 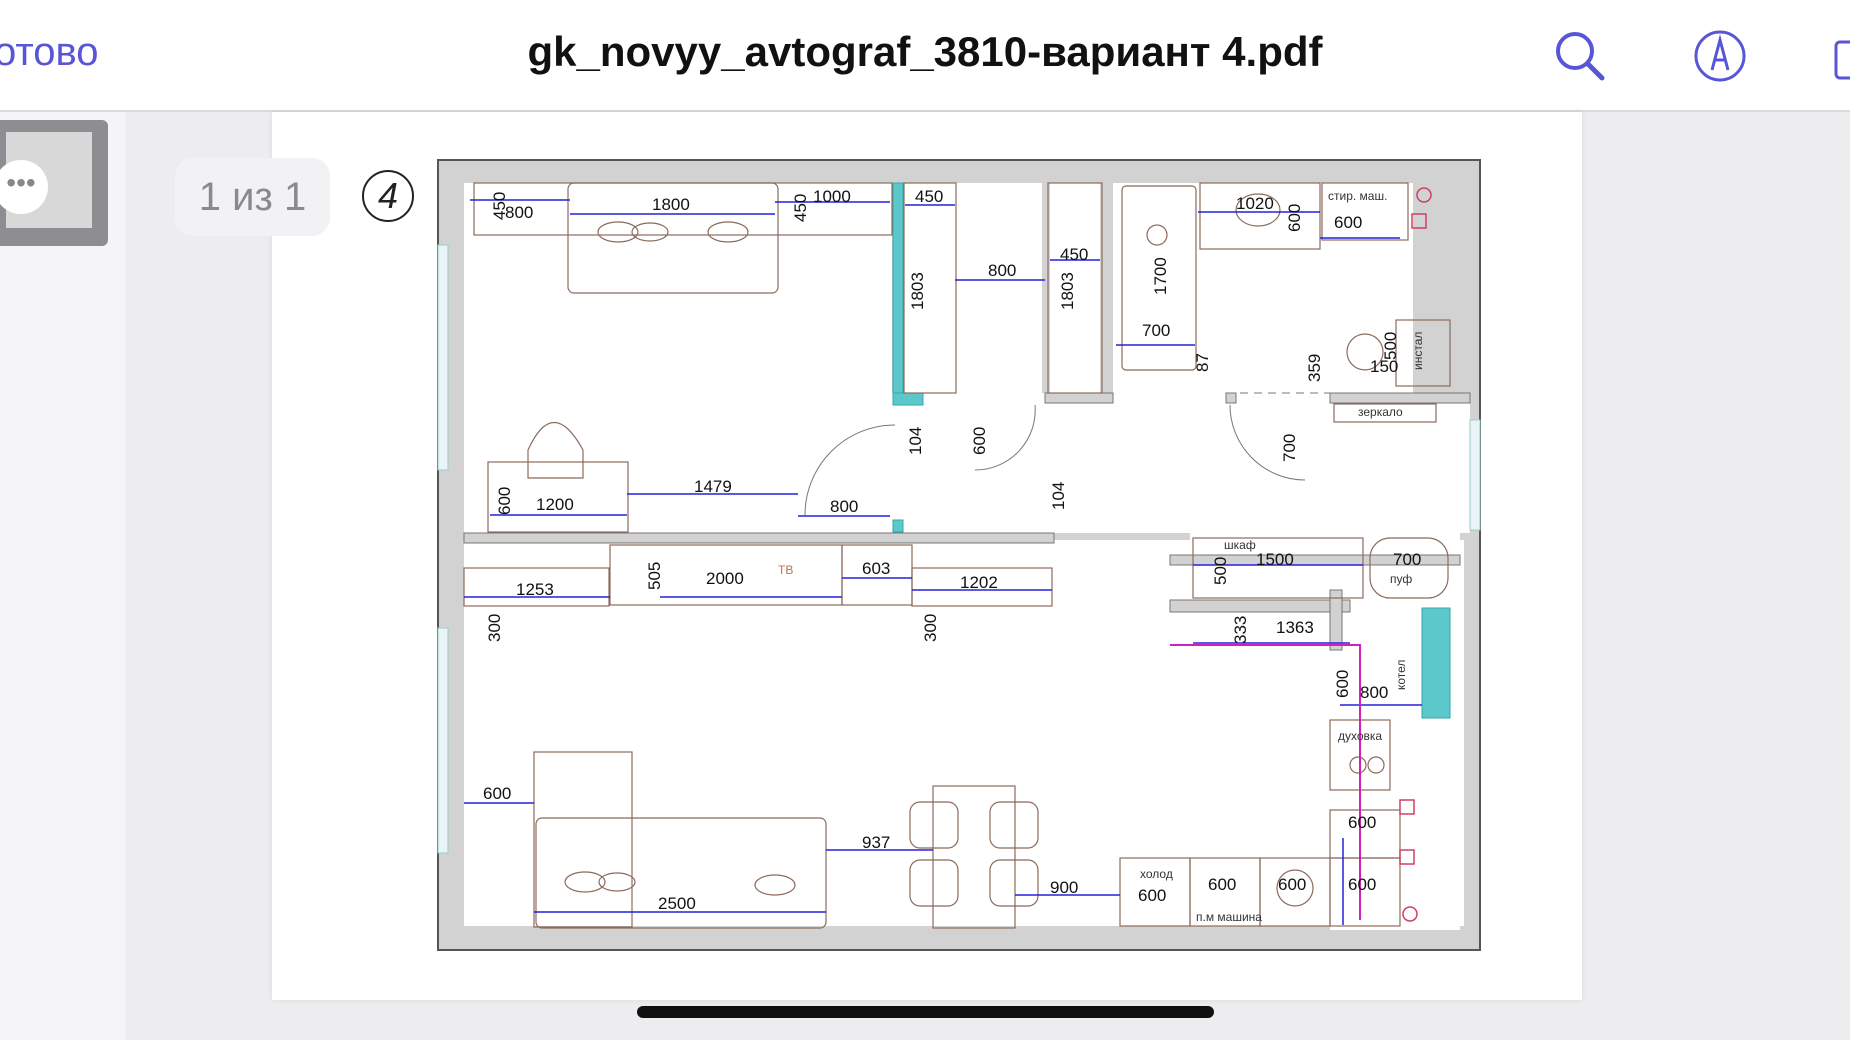 I want to click on dim: 937, so click(x=876, y=842).